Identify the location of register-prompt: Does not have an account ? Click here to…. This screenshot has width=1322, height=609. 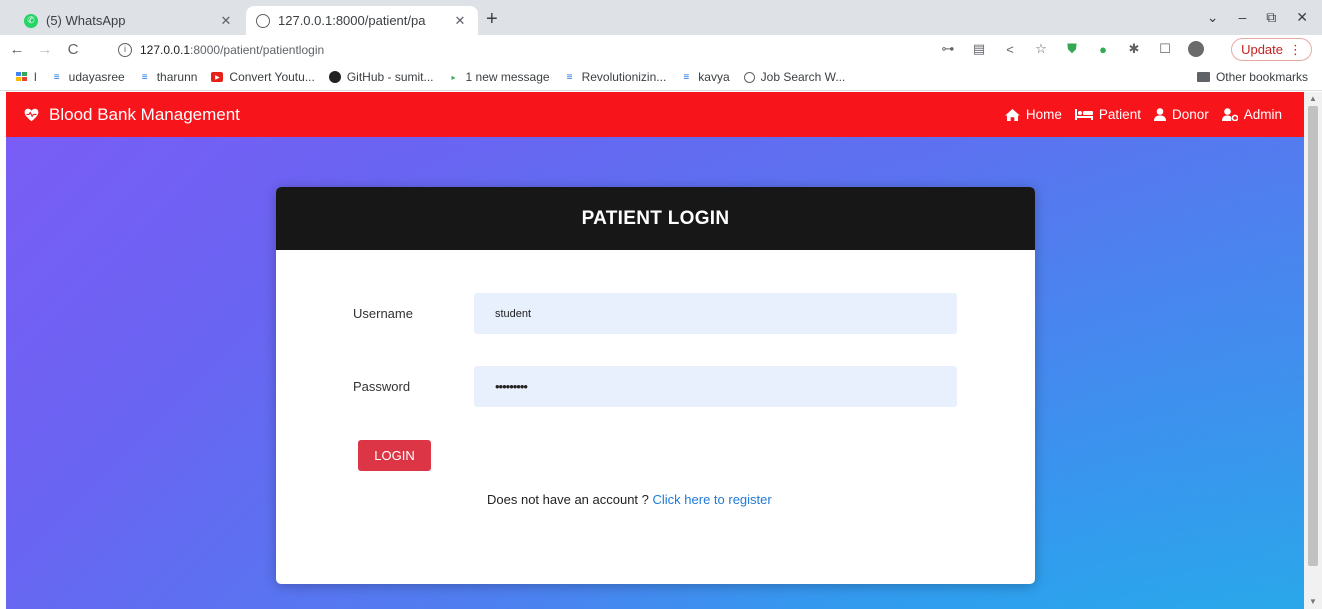
(655, 499).